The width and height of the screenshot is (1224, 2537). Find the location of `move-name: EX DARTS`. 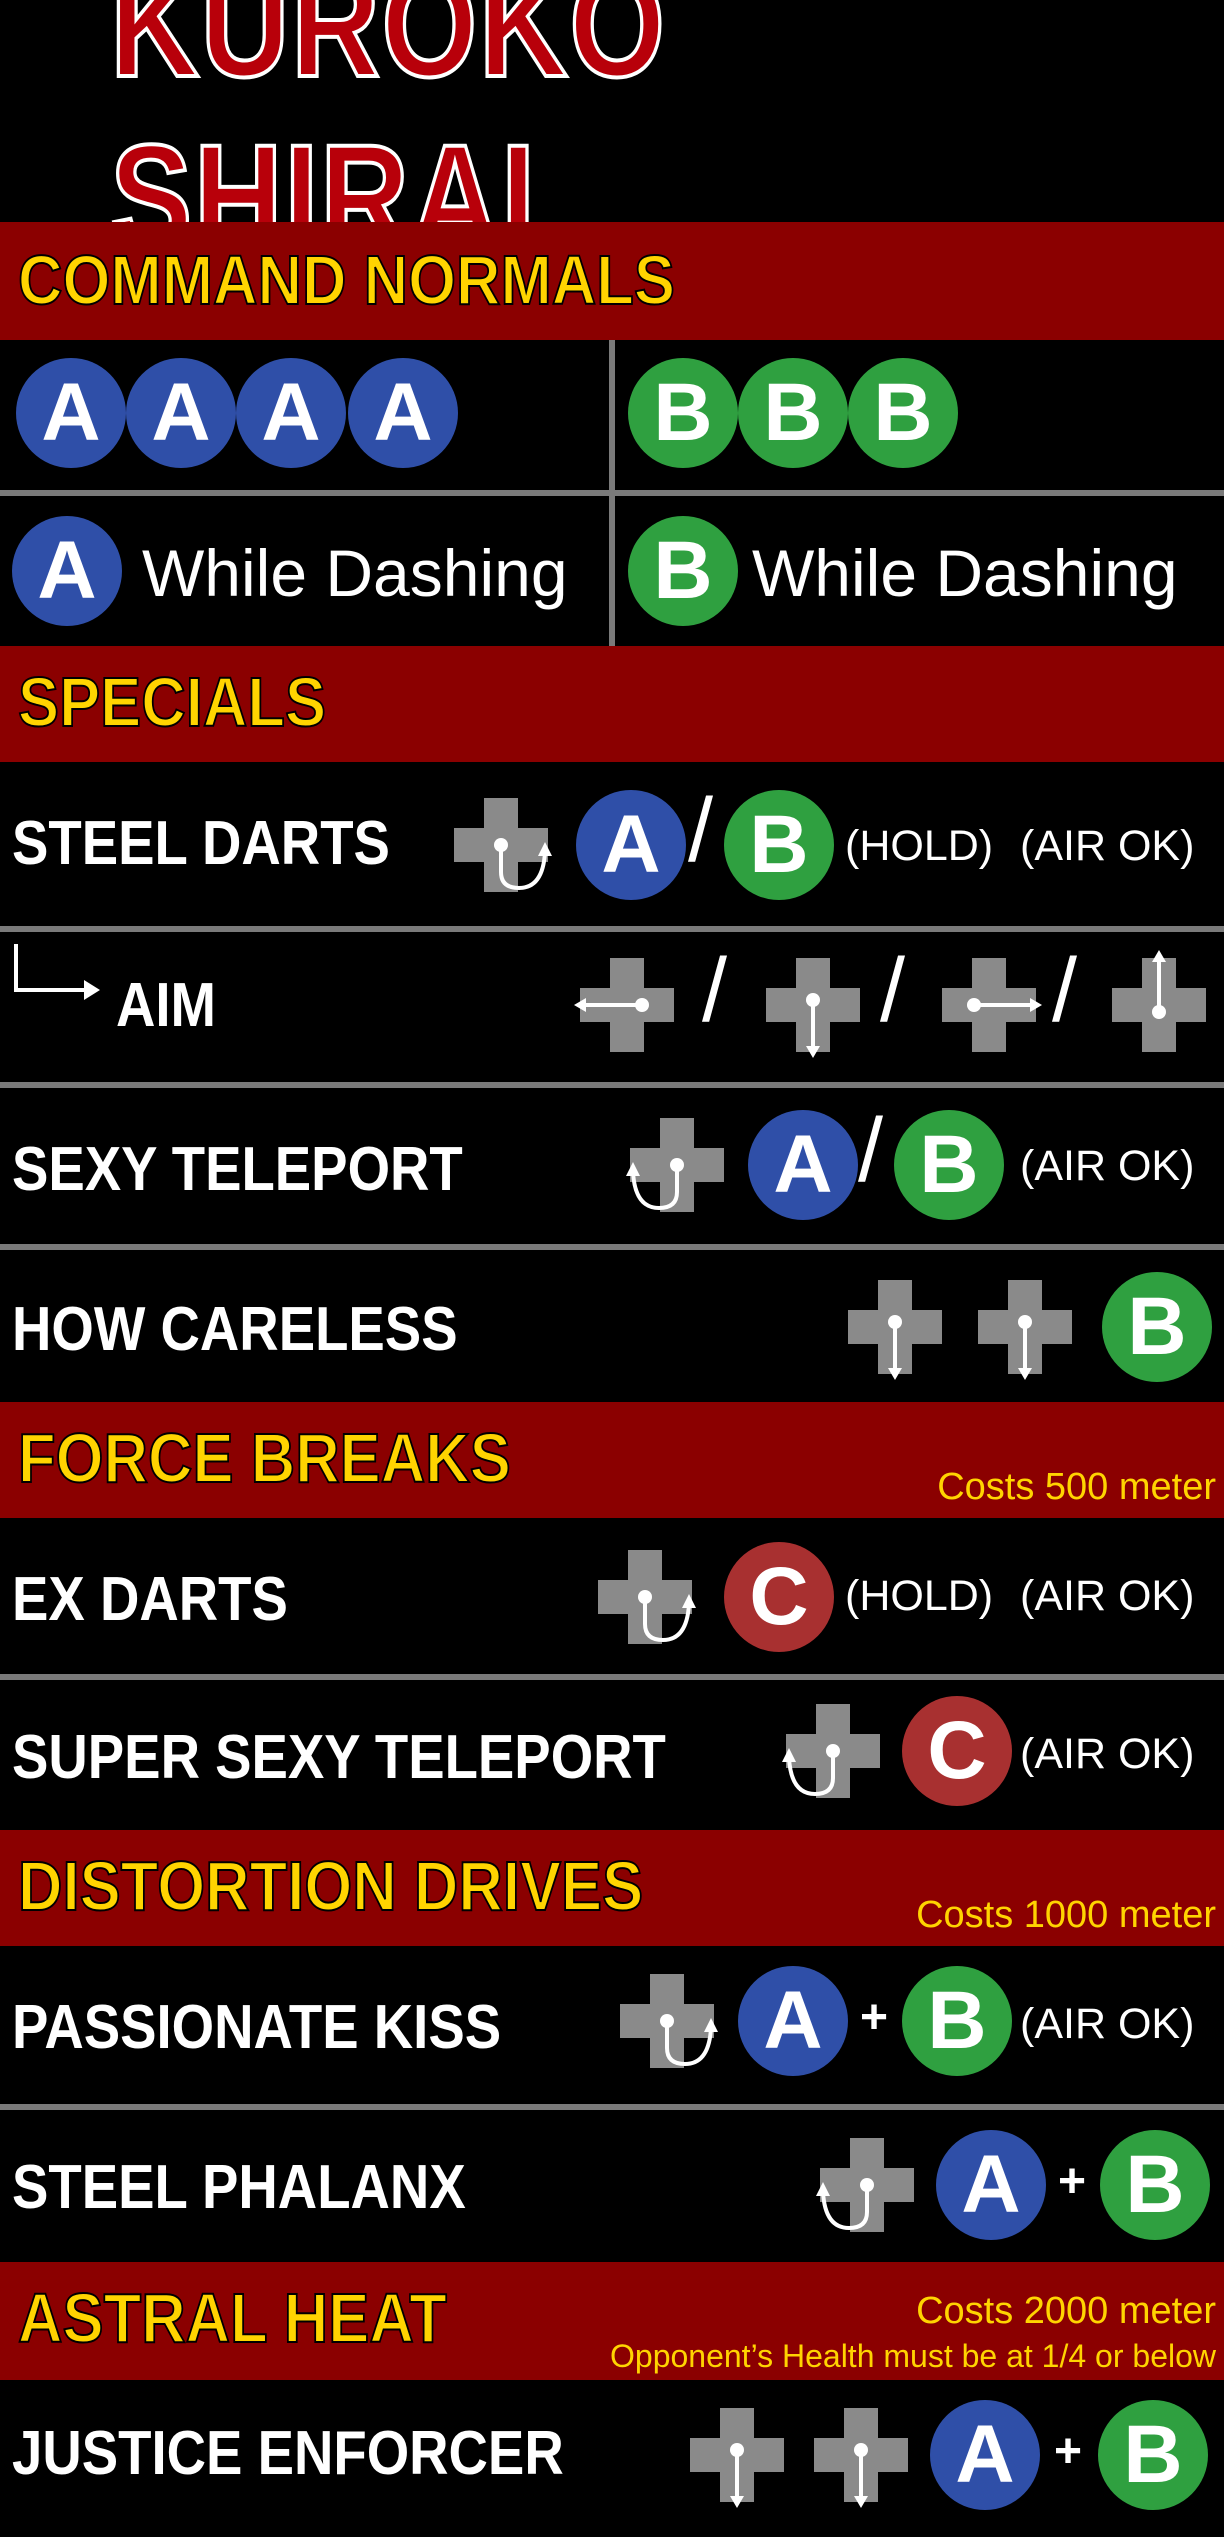

move-name: EX DARTS is located at coordinates (150, 1599).